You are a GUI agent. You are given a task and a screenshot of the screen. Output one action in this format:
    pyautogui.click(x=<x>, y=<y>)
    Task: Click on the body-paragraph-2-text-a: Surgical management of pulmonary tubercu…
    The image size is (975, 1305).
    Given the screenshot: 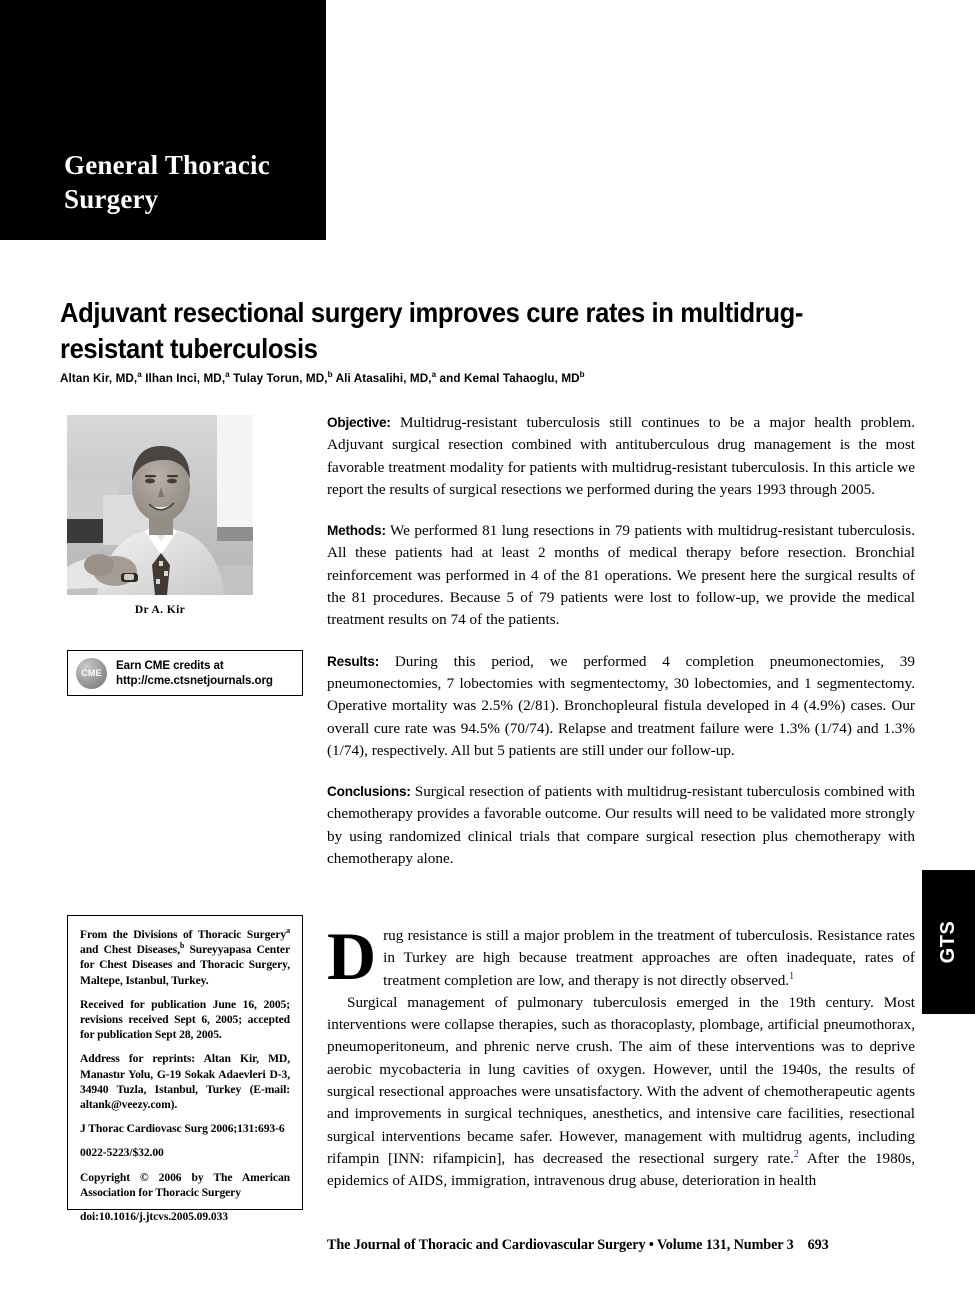 What is the action you would take?
    pyautogui.click(x=621, y=1080)
    